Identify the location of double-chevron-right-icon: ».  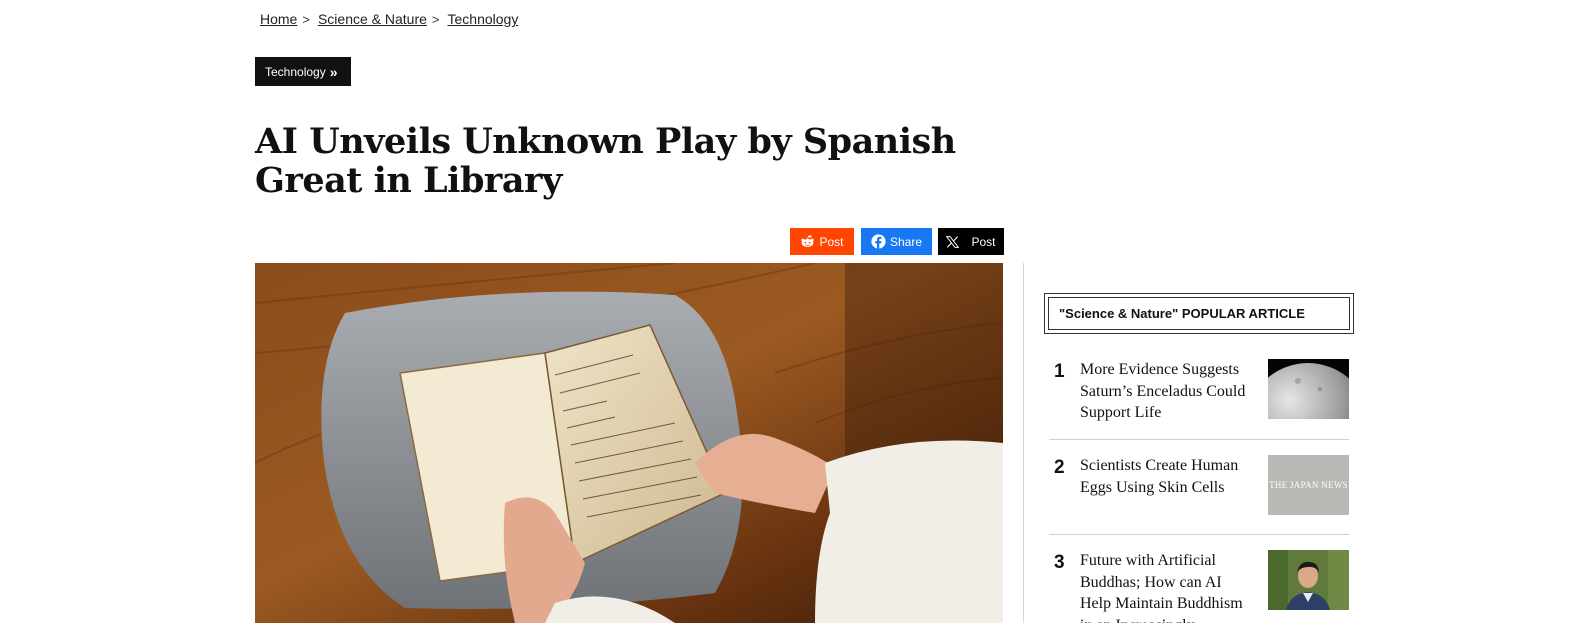
(333, 71).